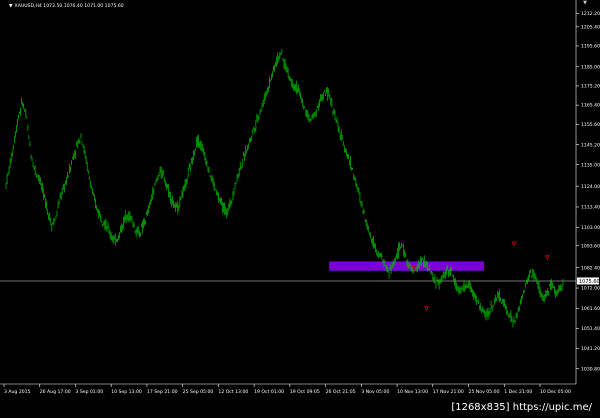 The image size is (600, 418). I want to click on x-tick-label: 10 Sep 13:00, so click(126, 392).